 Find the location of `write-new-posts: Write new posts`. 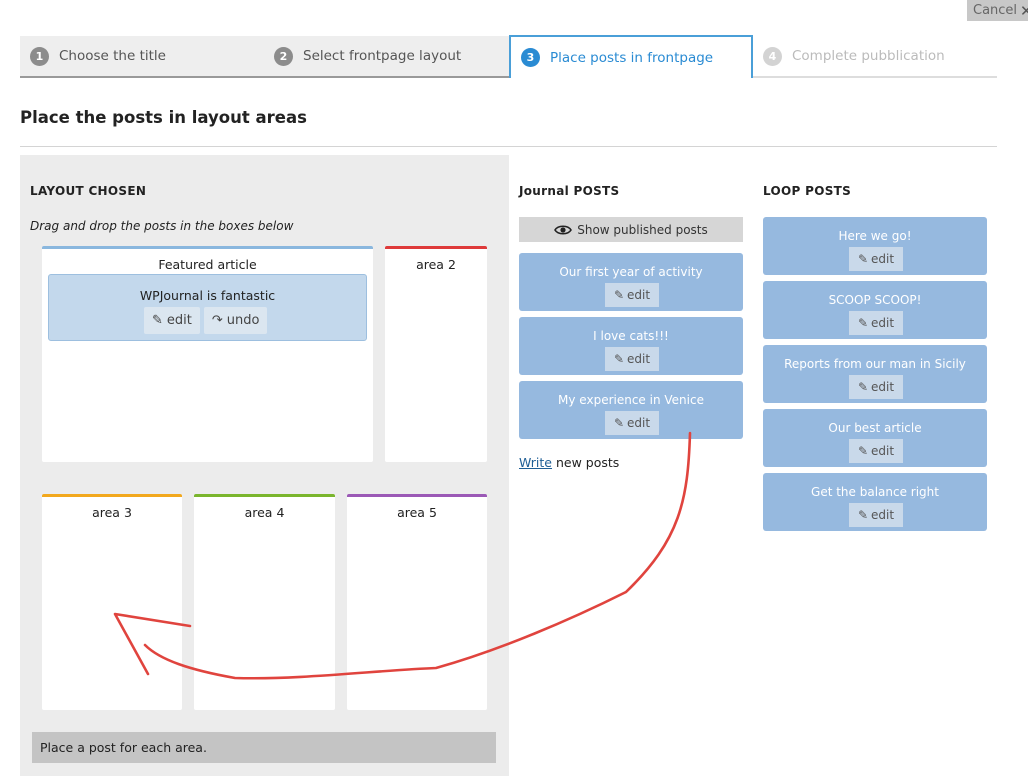

write-new-posts: Write new posts is located at coordinates (569, 462).